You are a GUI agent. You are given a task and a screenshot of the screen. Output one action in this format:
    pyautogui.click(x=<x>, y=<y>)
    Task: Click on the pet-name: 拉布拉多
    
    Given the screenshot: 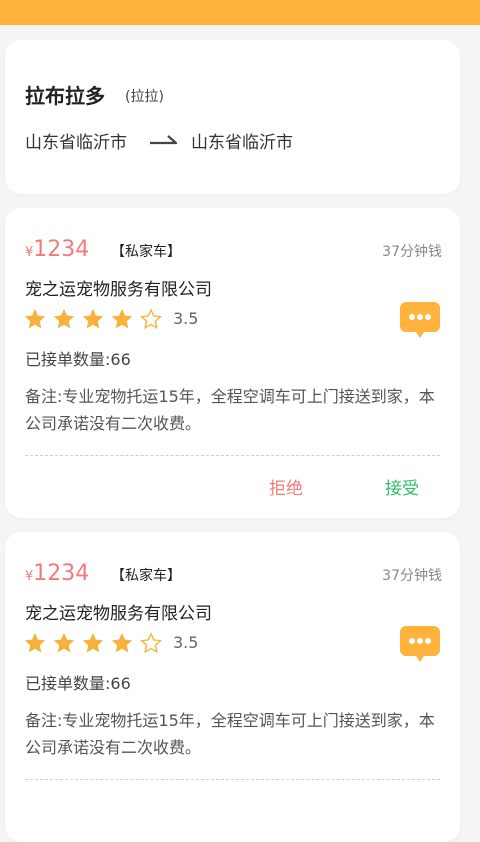 What is the action you would take?
    pyautogui.click(x=65, y=96)
    